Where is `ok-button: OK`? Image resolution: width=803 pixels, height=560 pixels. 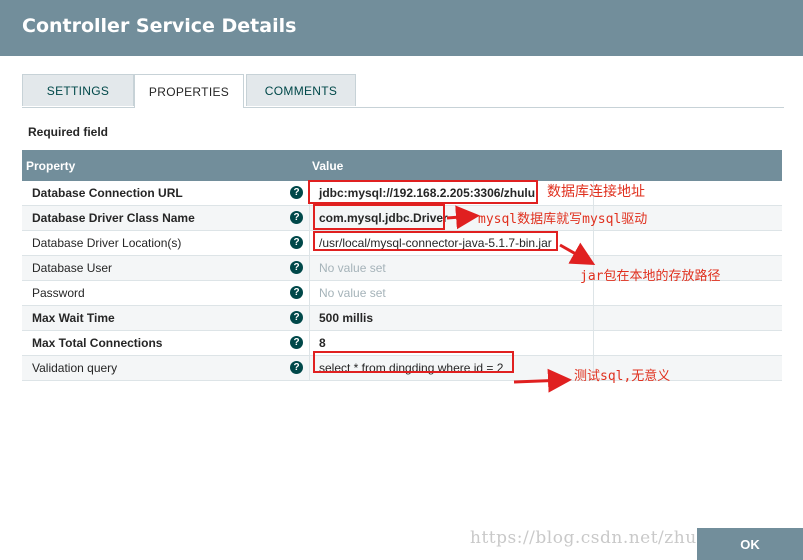 ok-button: OK is located at coordinates (750, 544).